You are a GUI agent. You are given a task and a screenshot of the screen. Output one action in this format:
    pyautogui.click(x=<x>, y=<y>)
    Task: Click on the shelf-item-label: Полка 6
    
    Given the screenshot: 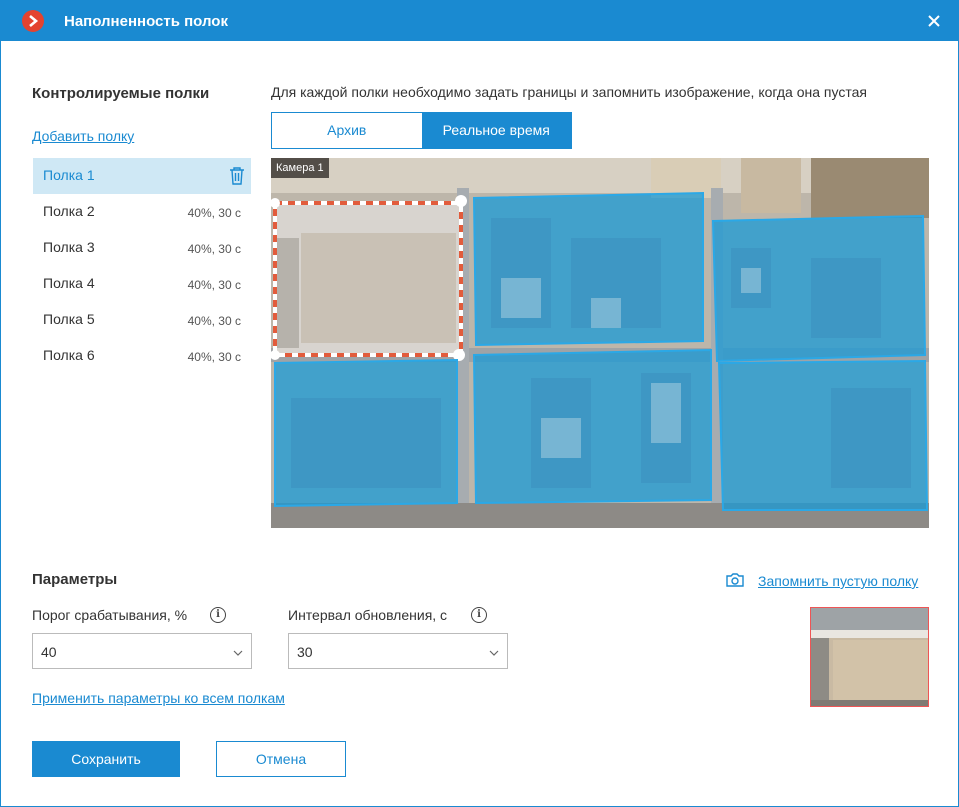 What is the action you would take?
    pyautogui.click(x=69, y=355)
    